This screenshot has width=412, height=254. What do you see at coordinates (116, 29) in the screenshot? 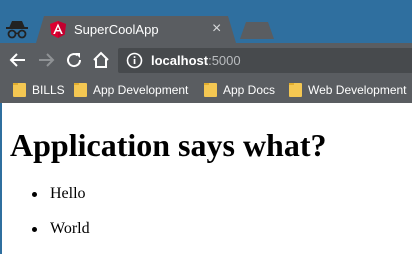
I see `tab-title: SuperCoolApp` at bounding box center [116, 29].